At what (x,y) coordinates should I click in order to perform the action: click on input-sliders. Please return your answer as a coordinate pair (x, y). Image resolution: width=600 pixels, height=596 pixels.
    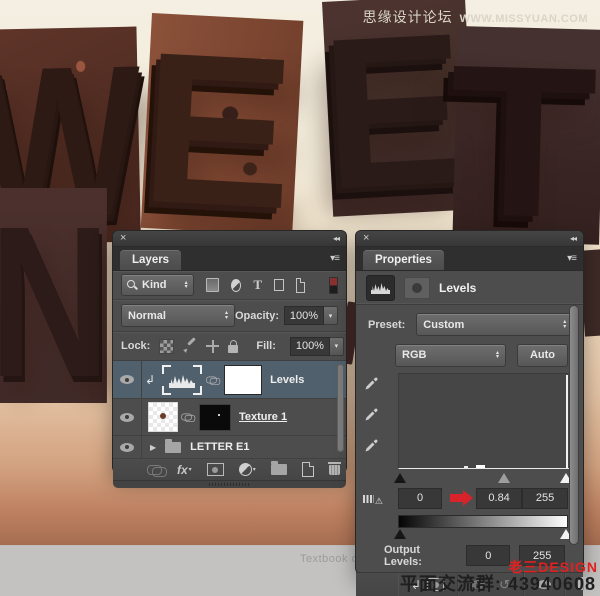
    Looking at the image, I should click on (483, 479).